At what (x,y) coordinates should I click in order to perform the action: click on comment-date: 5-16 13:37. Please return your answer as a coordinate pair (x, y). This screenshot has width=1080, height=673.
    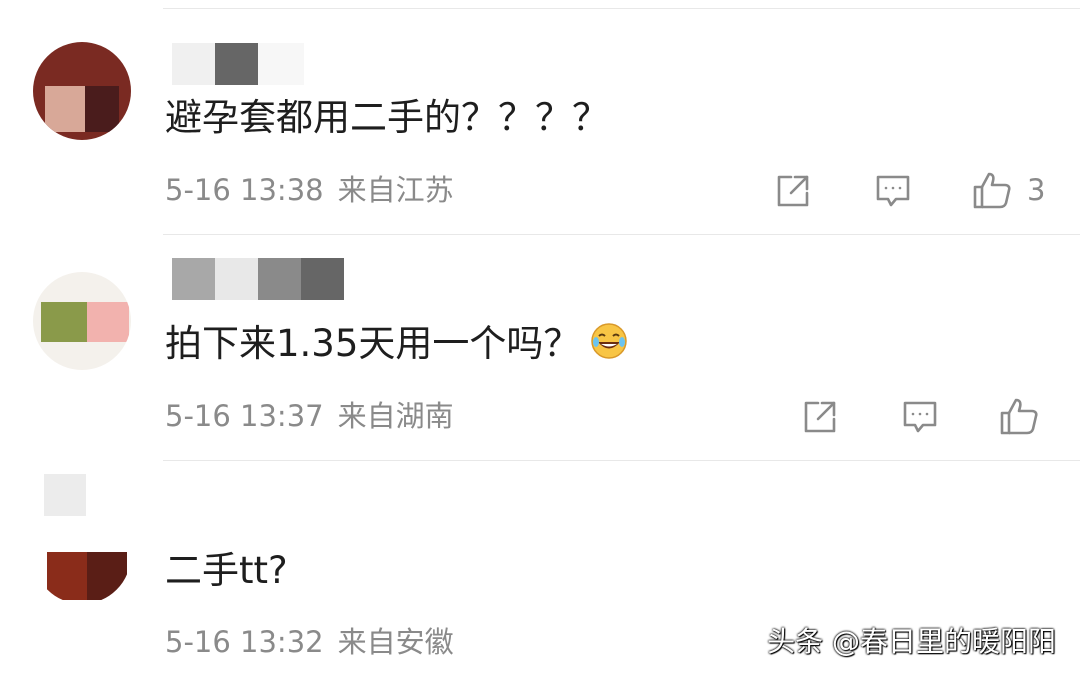
    Looking at the image, I should click on (244, 416).